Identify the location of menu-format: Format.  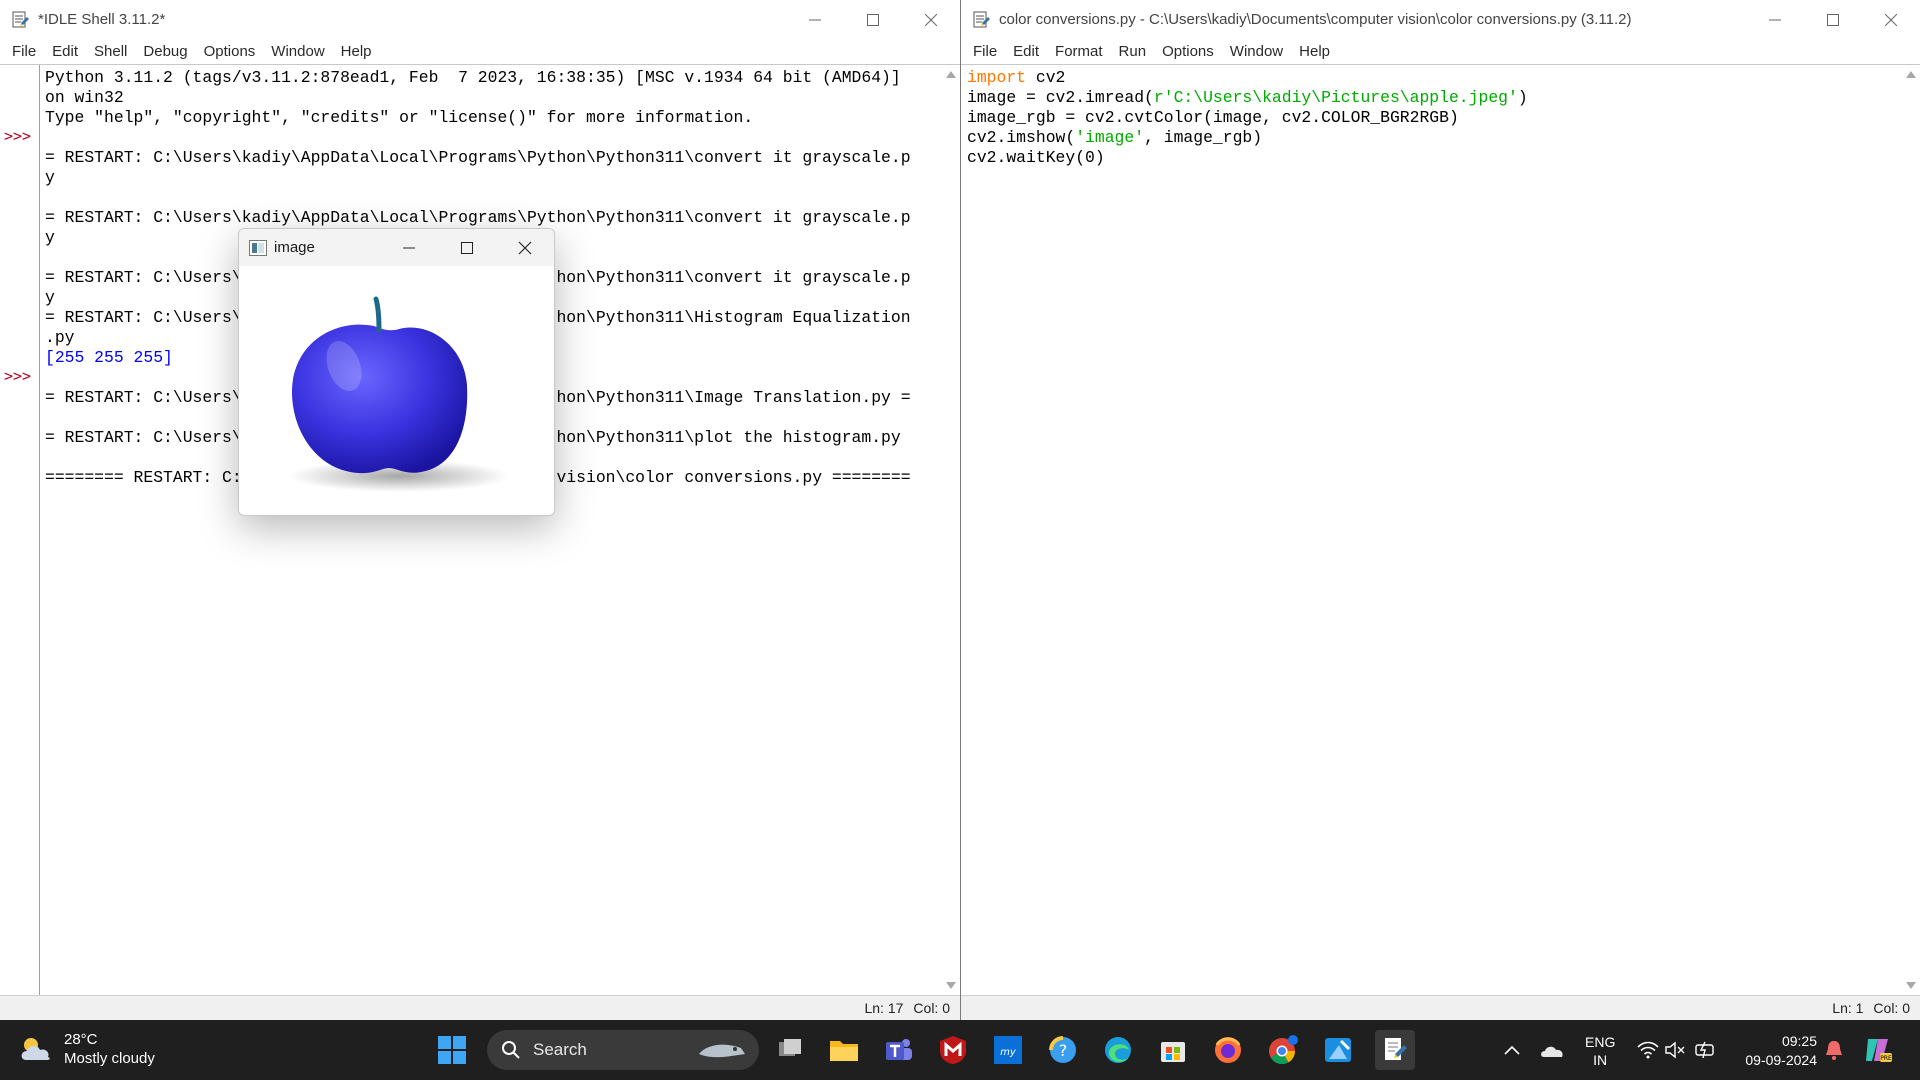
(1079, 51).